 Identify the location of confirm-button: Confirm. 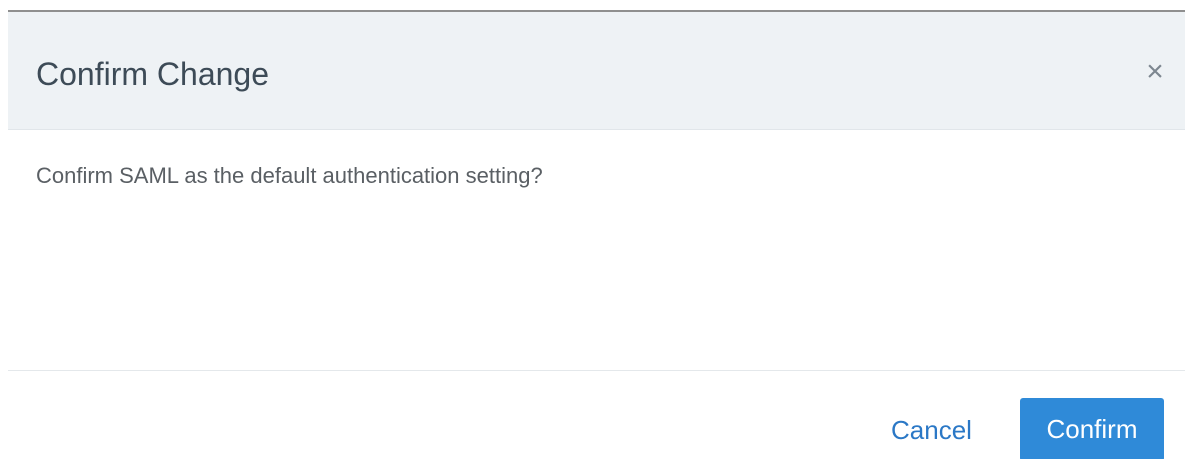
(1092, 428).